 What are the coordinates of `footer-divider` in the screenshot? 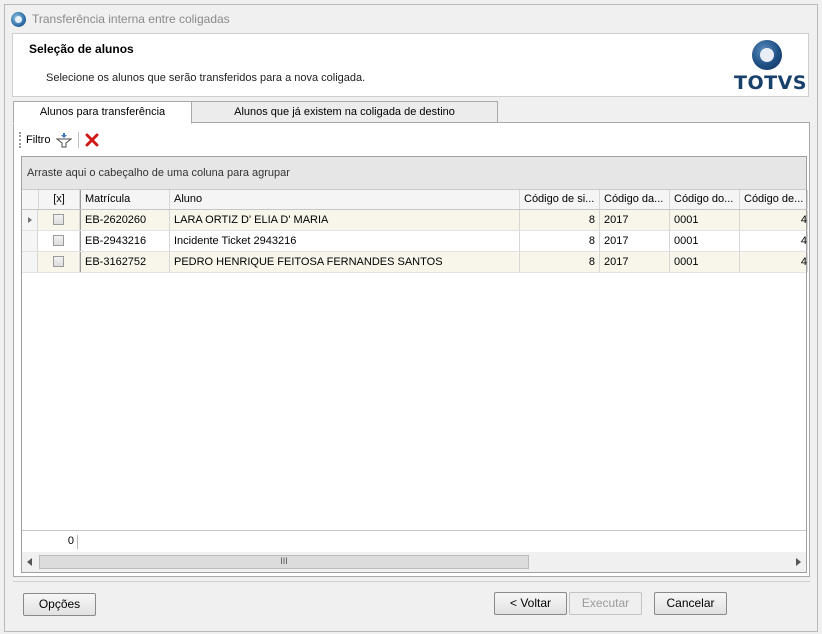 It's located at (411, 581).